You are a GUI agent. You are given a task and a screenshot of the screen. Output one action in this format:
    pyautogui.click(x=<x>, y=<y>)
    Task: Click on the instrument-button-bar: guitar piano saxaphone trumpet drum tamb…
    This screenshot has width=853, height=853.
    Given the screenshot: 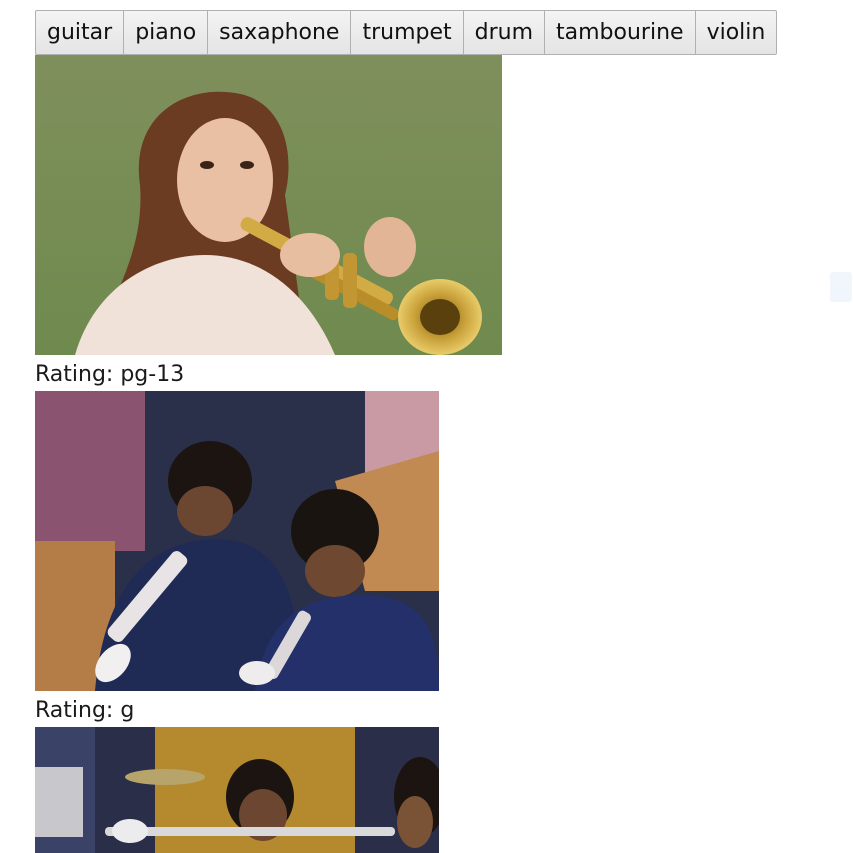 What is the action you would take?
    pyautogui.click(x=406, y=32)
    